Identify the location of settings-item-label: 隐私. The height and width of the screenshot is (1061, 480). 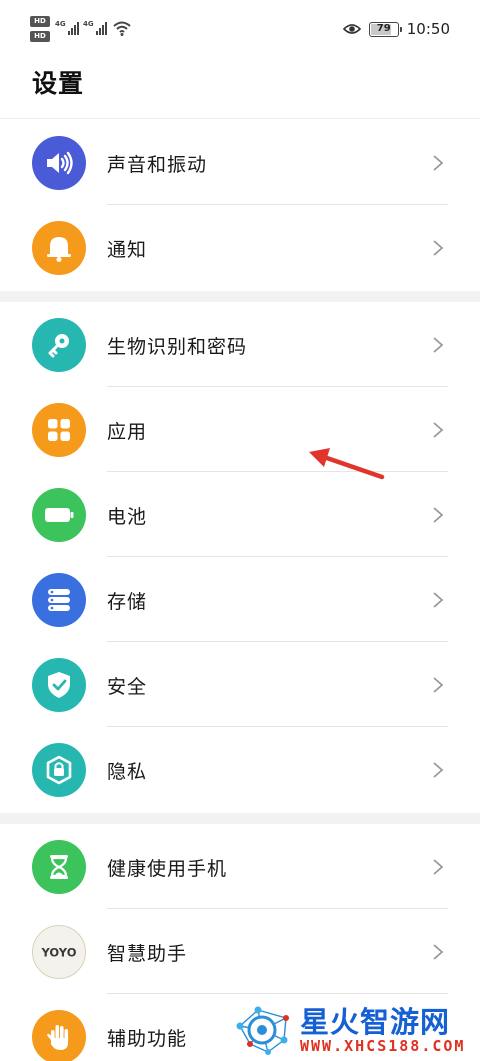
(127, 772).